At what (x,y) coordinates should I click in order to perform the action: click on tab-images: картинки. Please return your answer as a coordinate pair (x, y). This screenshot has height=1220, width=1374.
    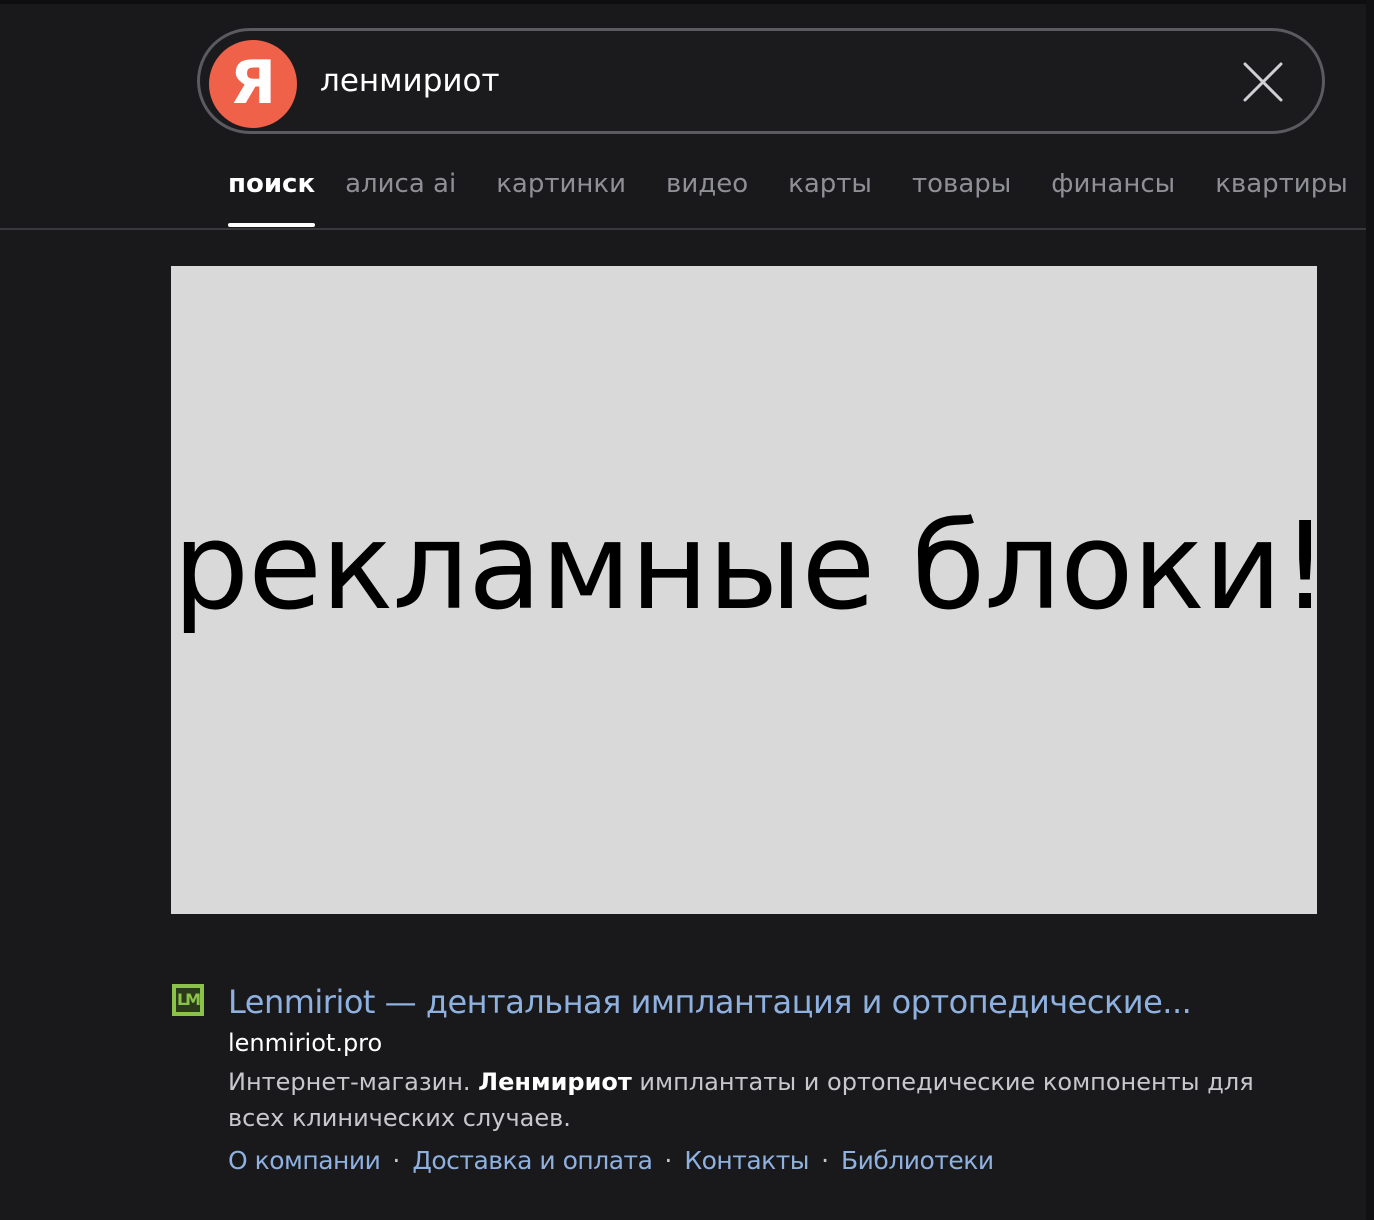
    Looking at the image, I should click on (561, 195).